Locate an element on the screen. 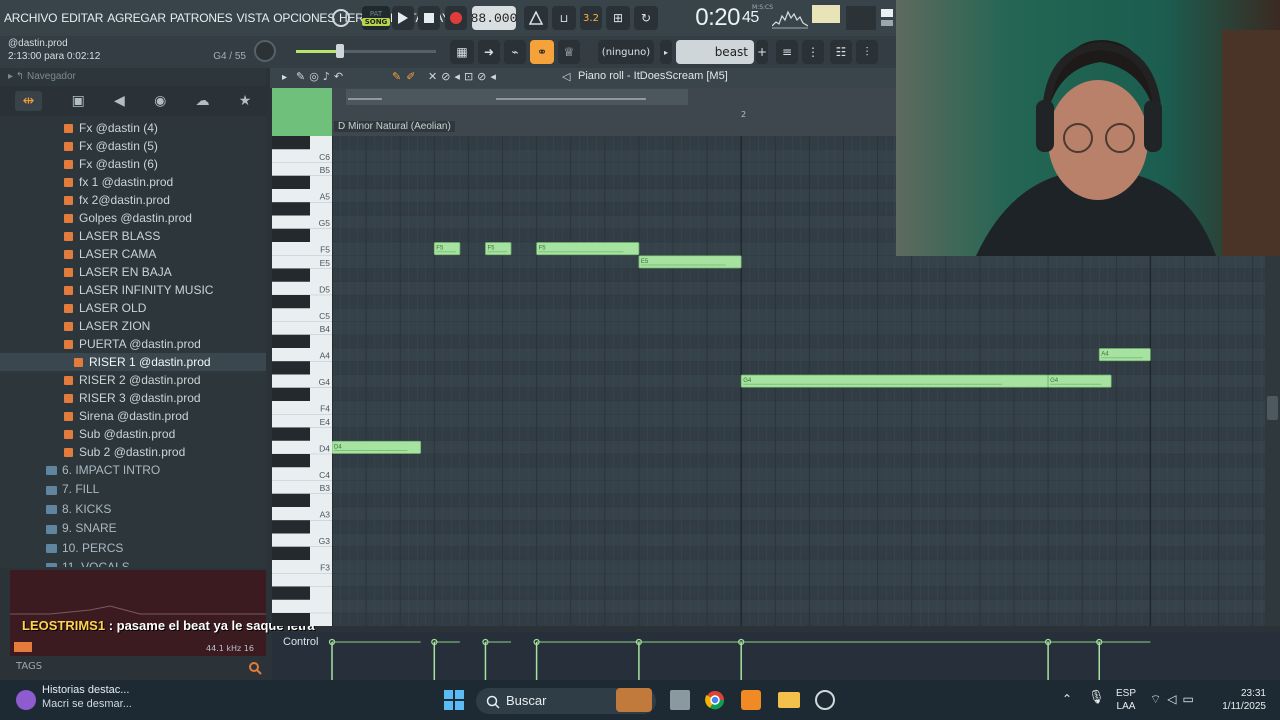 This screenshot has width=1280, height=720. browser-folder: 7. FILL is located at coordinates (72, 489).